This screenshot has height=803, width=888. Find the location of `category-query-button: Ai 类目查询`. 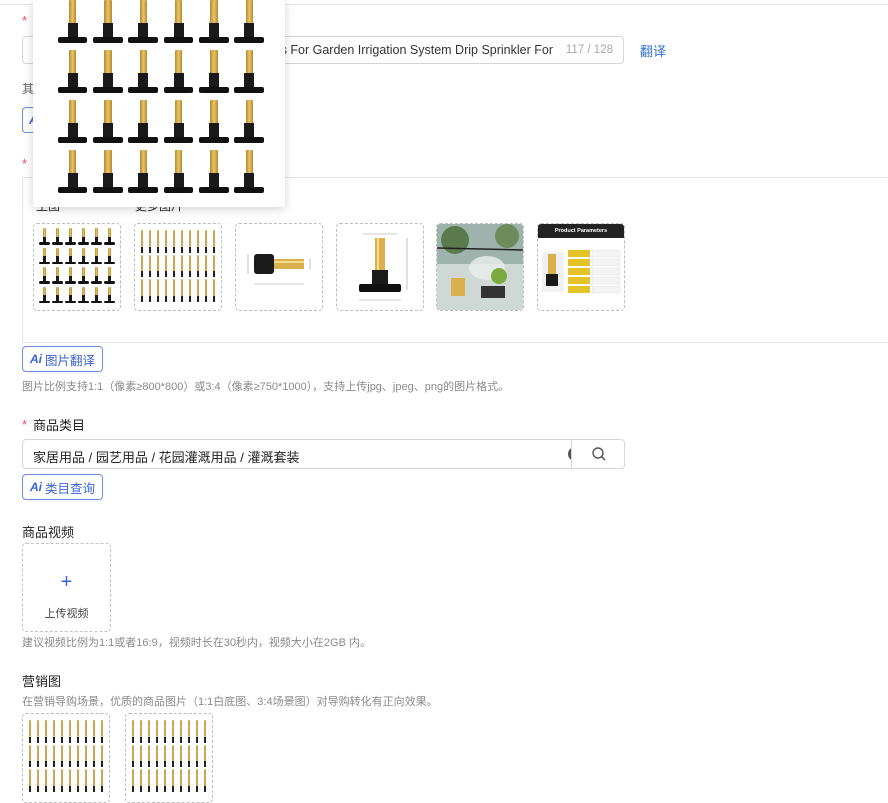

category-query-button: Ai 类目查询 is located at coordinates (63, 487).